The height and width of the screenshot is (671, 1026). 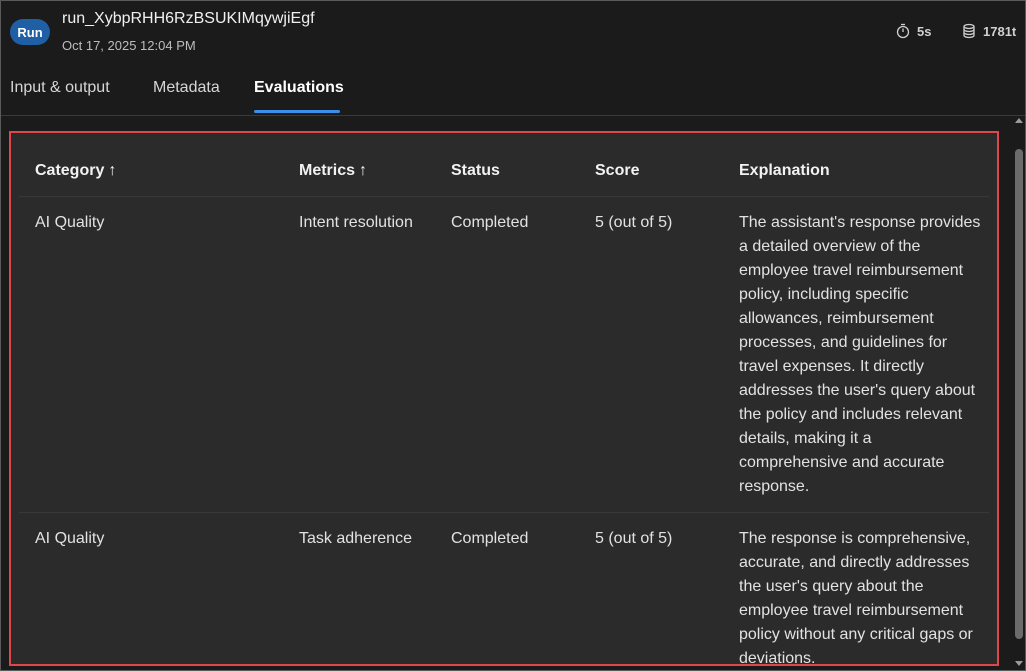 I want to click on scroll-thumb, so click(x=1019, y=394).